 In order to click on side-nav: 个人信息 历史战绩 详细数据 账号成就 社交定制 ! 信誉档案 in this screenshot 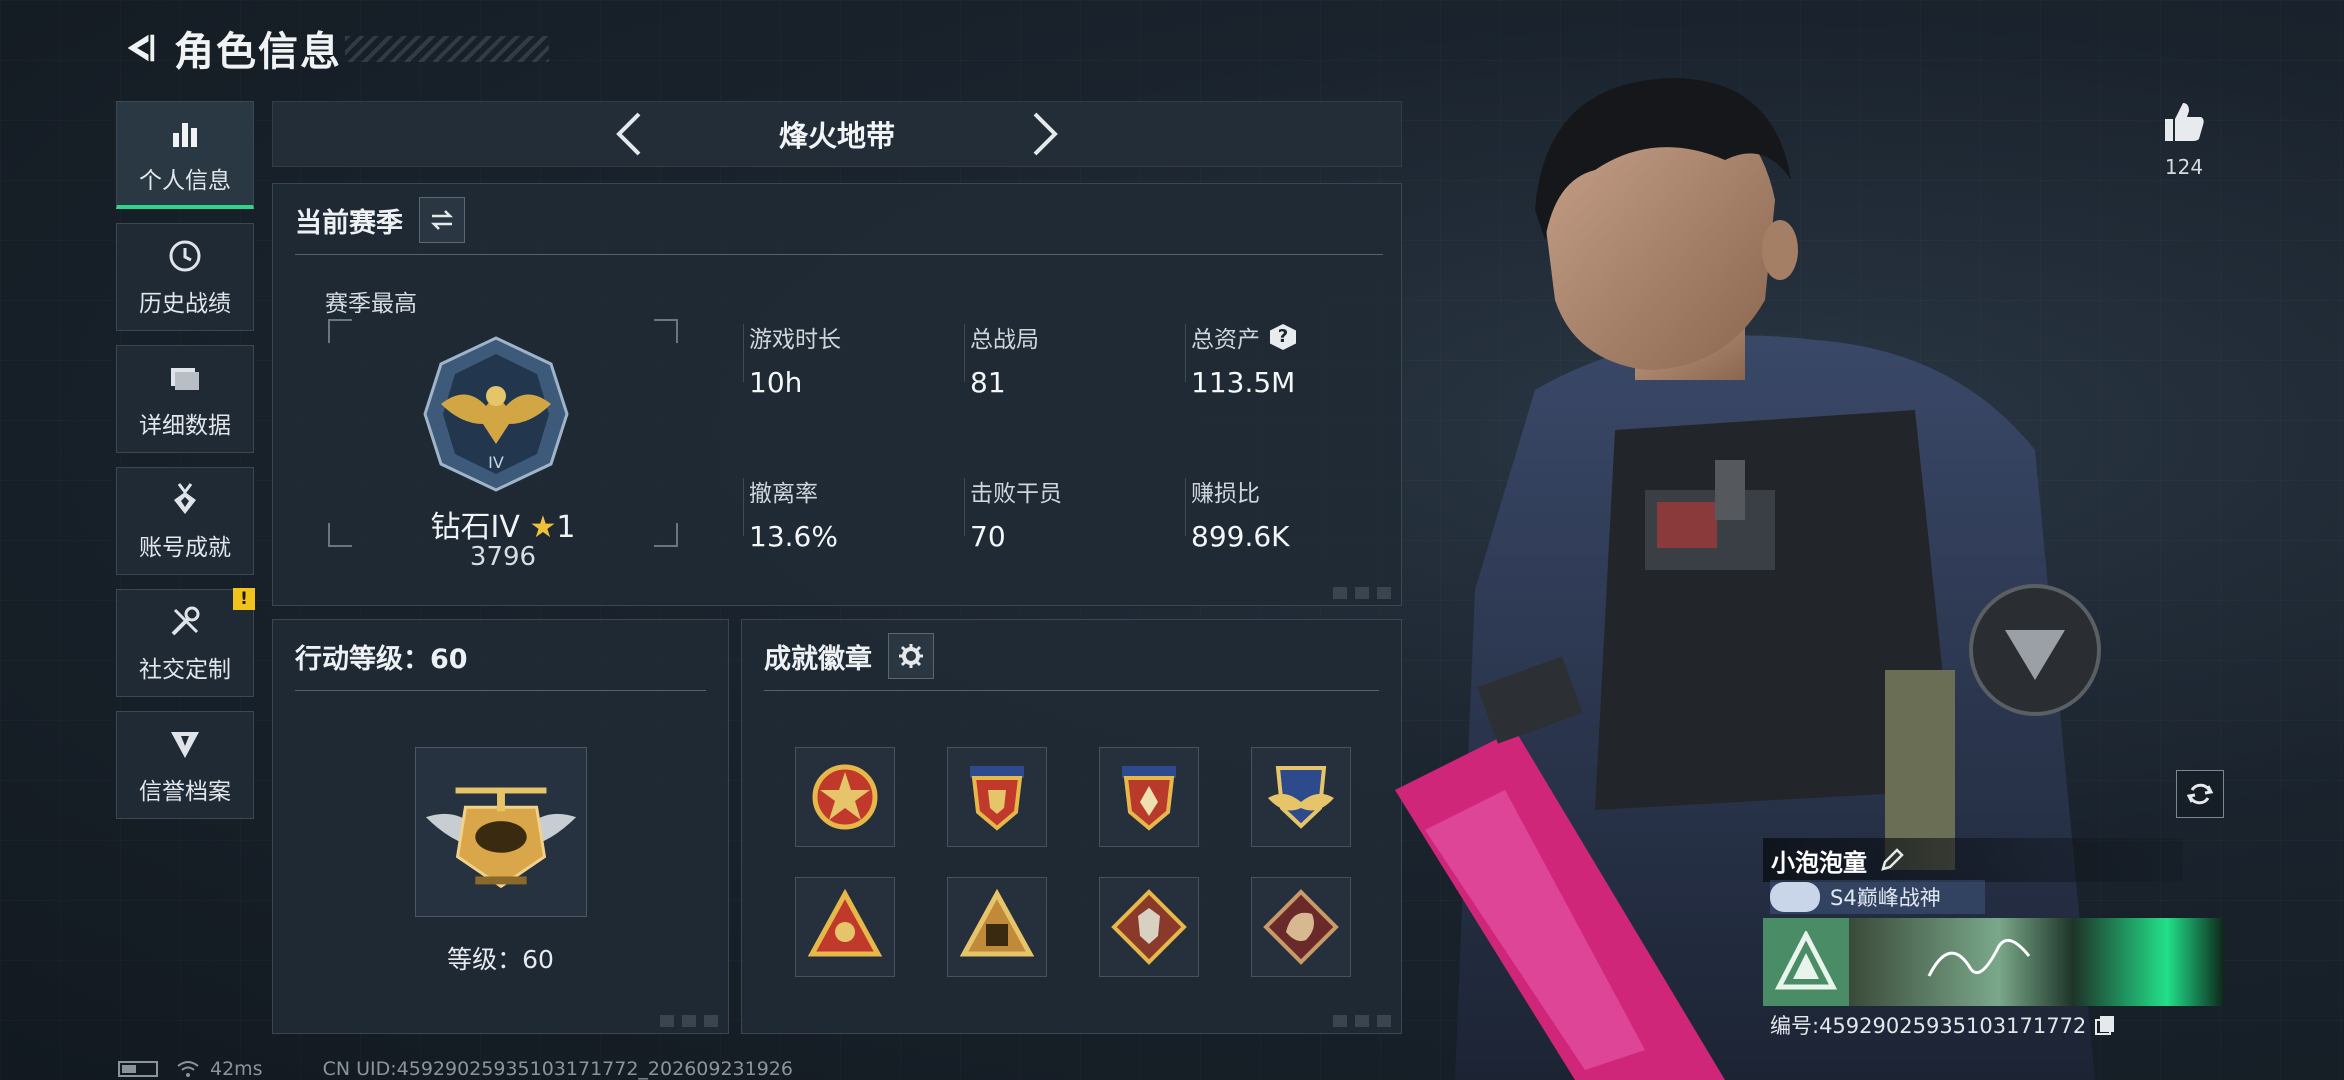, I will do `click(185, 467)`.